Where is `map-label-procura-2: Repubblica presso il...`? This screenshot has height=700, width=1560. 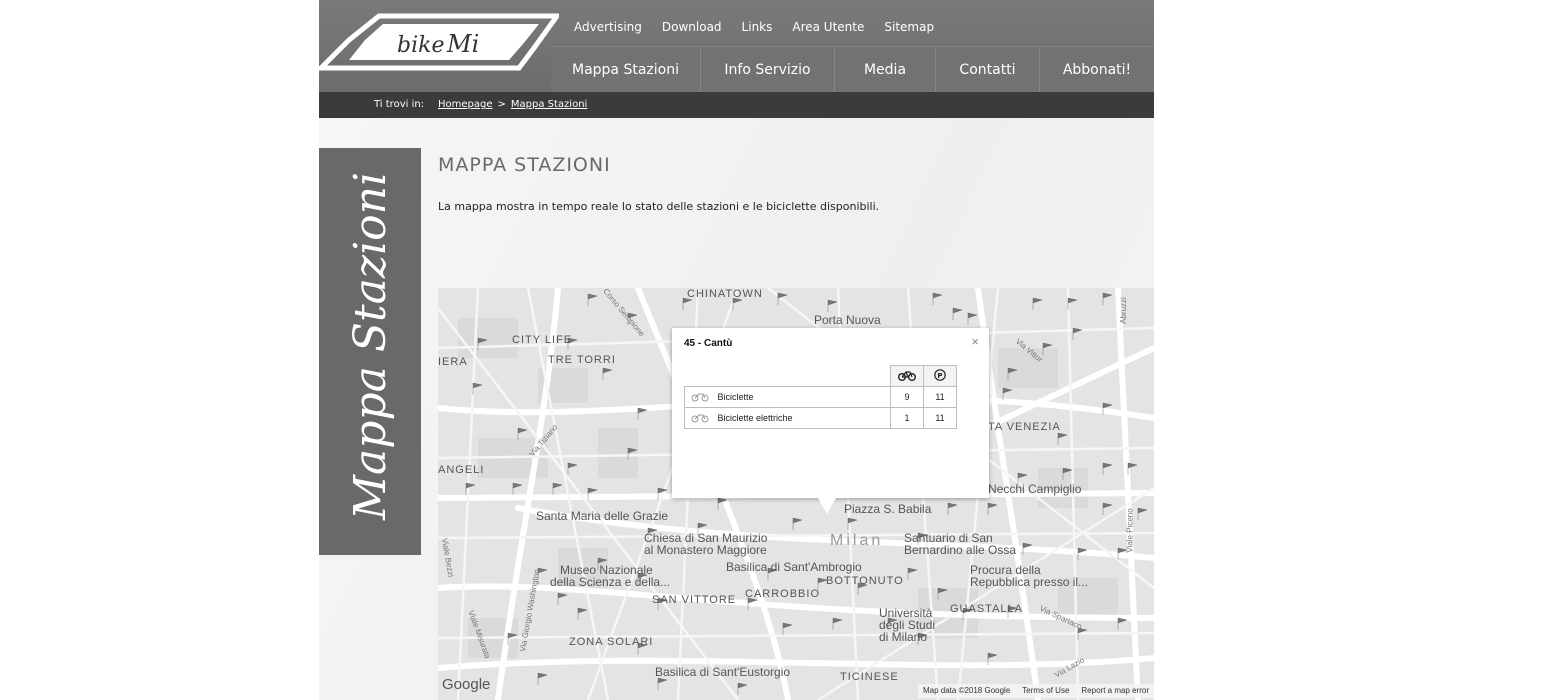
map-label-procura-2: Repubblica presso il... is located at coordinates (1029, 582).